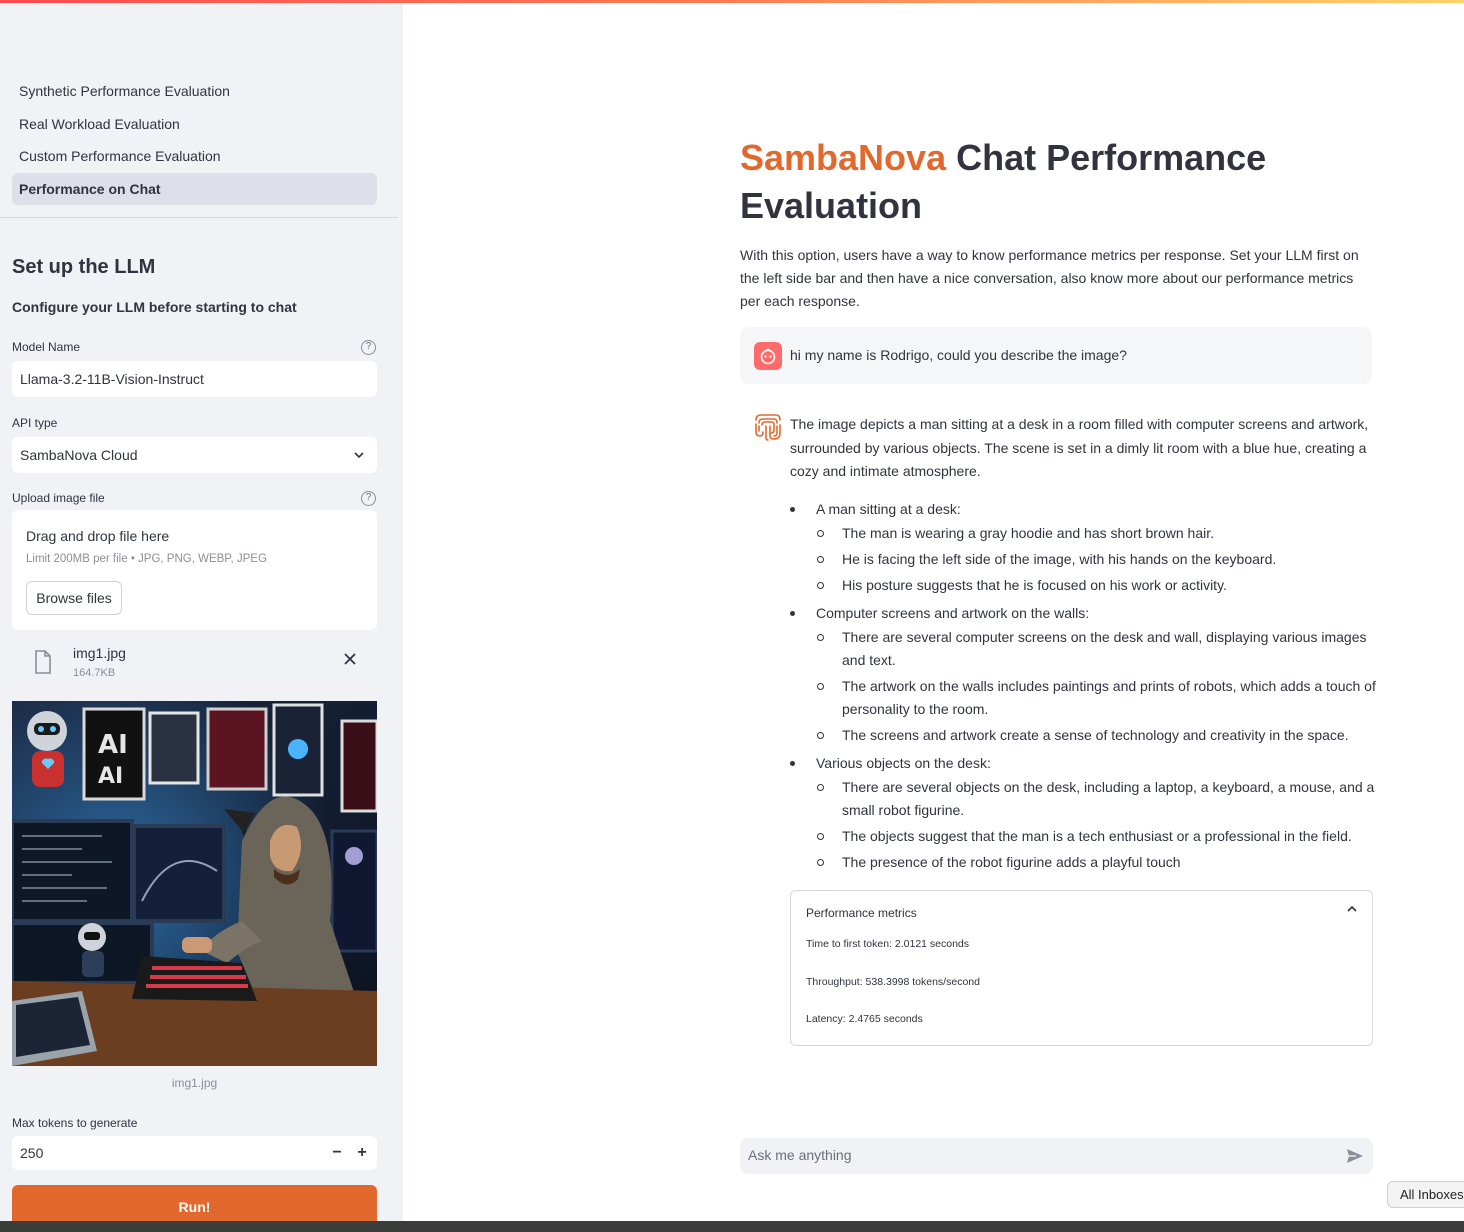 The image size is (1464, 1232). I want to click on api-type-select: SambaNova Cloud, so click(194, 455).